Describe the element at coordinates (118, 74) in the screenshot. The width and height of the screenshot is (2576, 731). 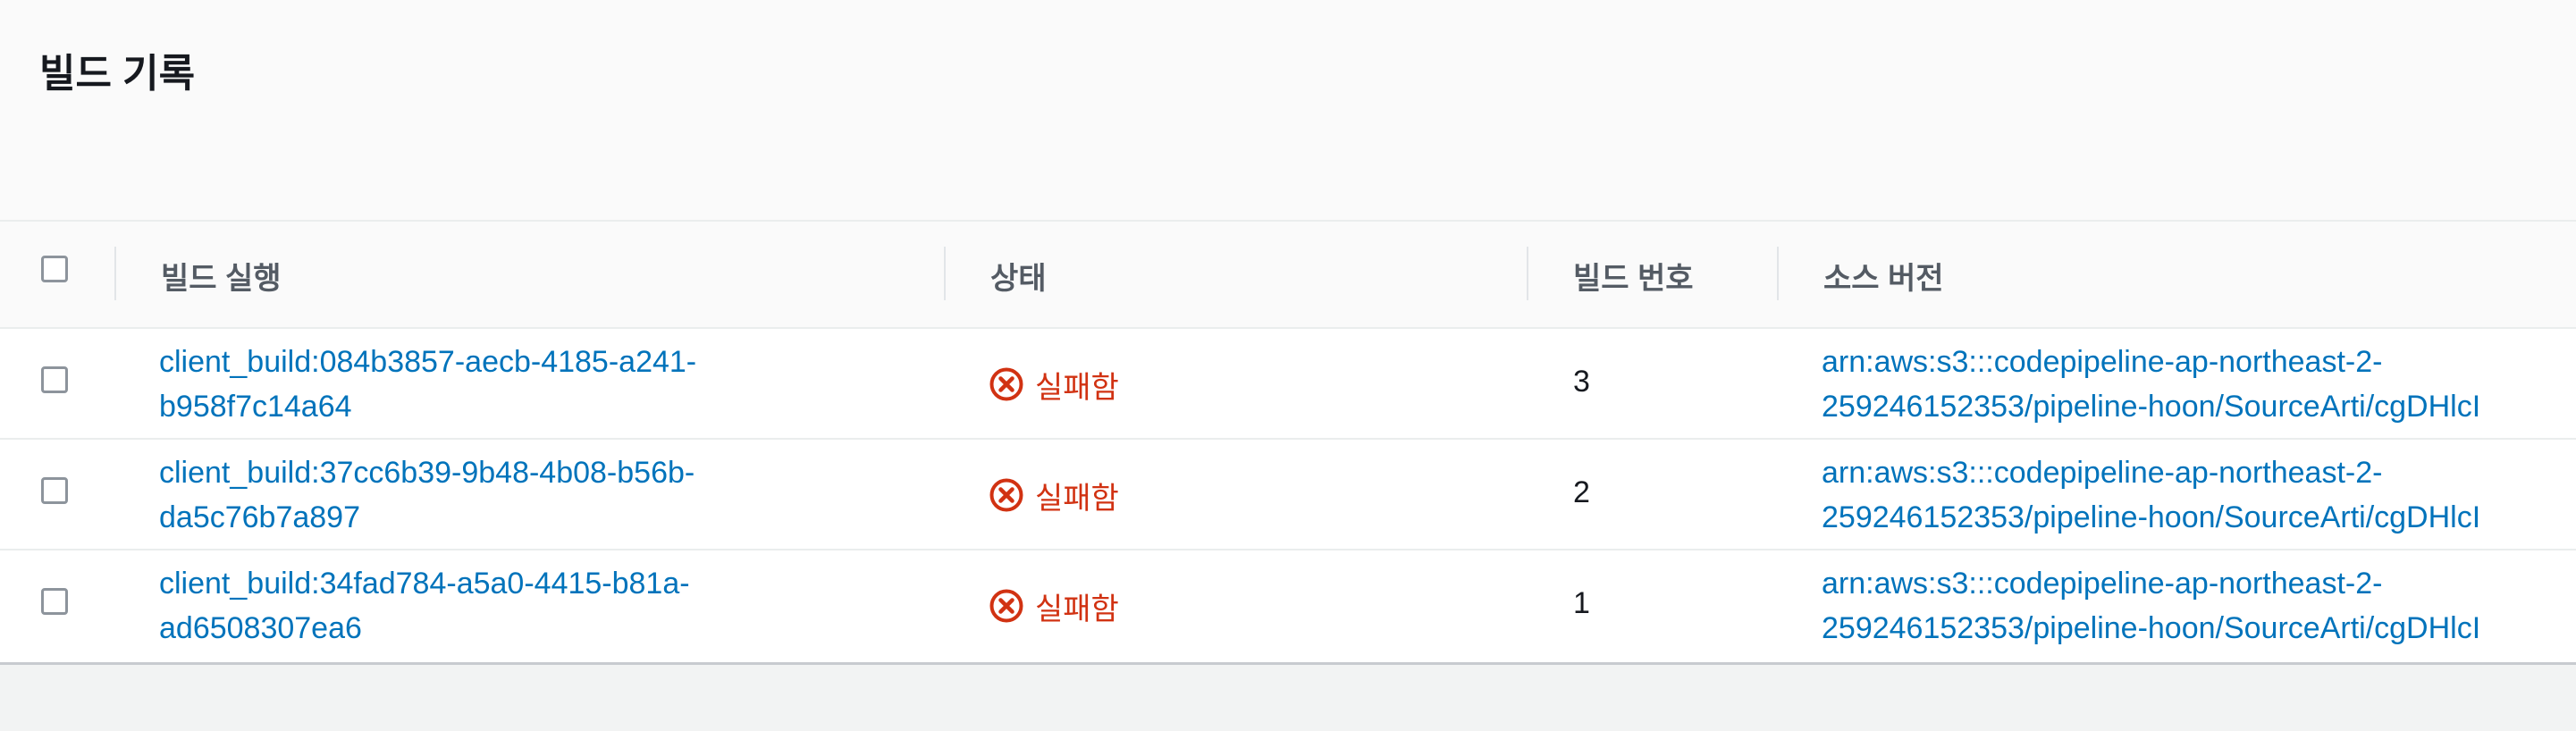
I see `panel-title: 빌드 기록` at that location.